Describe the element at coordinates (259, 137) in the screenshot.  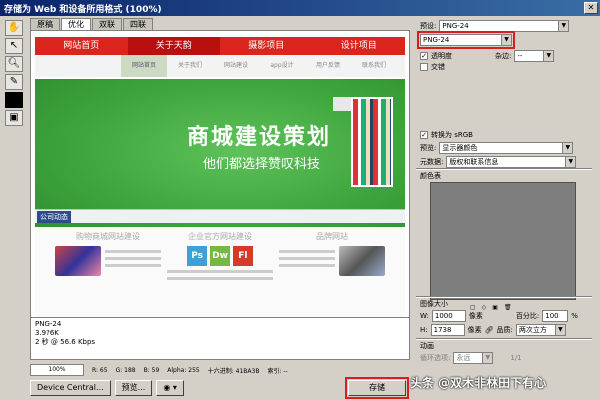
I see `banner-title: 商城建设策划` at that location.